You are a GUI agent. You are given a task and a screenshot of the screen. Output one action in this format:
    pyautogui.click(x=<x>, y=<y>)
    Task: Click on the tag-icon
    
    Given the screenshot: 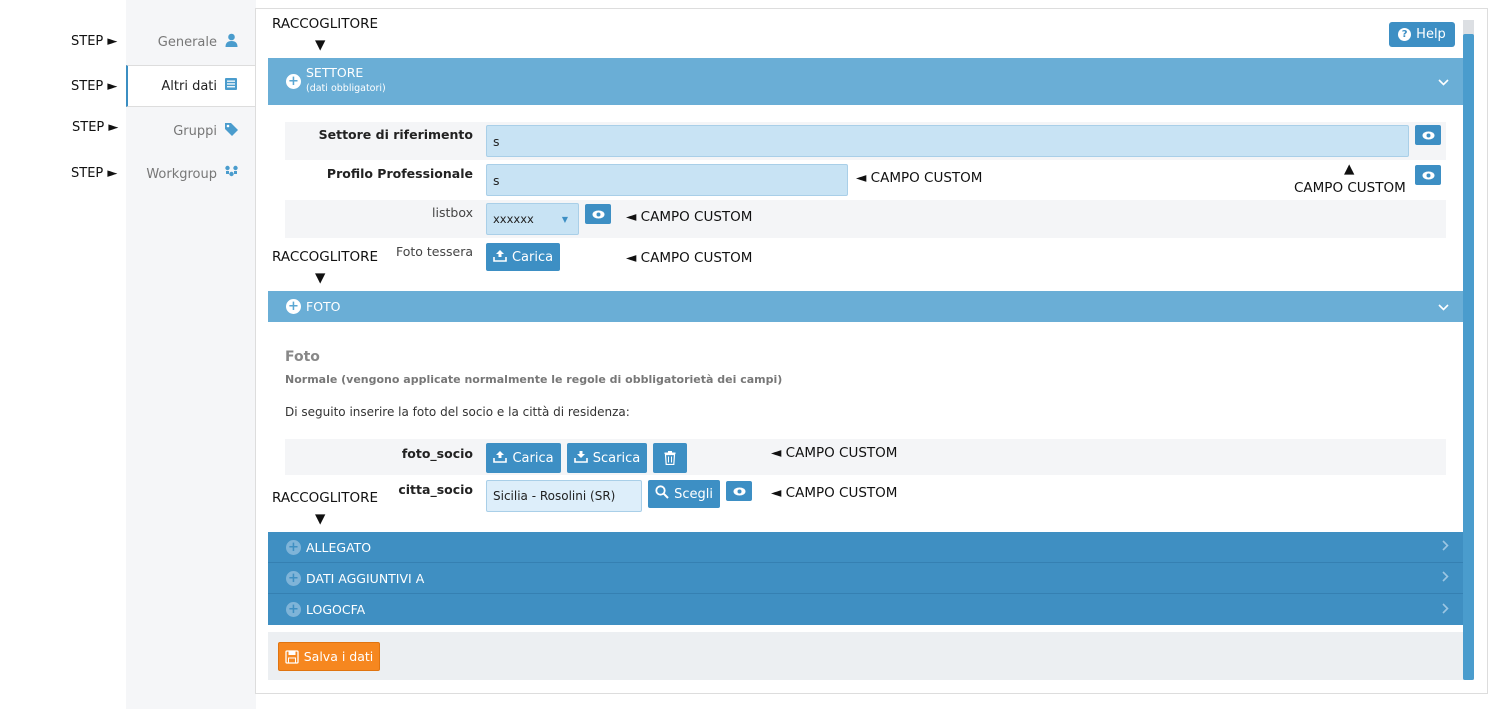 What is the action you would take?
    pyautogui.click(x=231, y=131)
    